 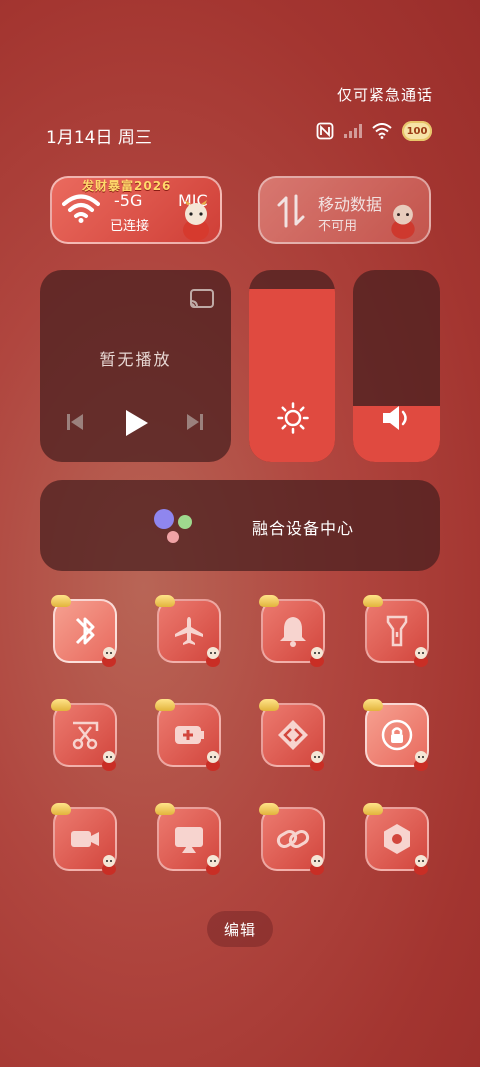 I want to click on tile-screen-record, so click(x=84, y=839).